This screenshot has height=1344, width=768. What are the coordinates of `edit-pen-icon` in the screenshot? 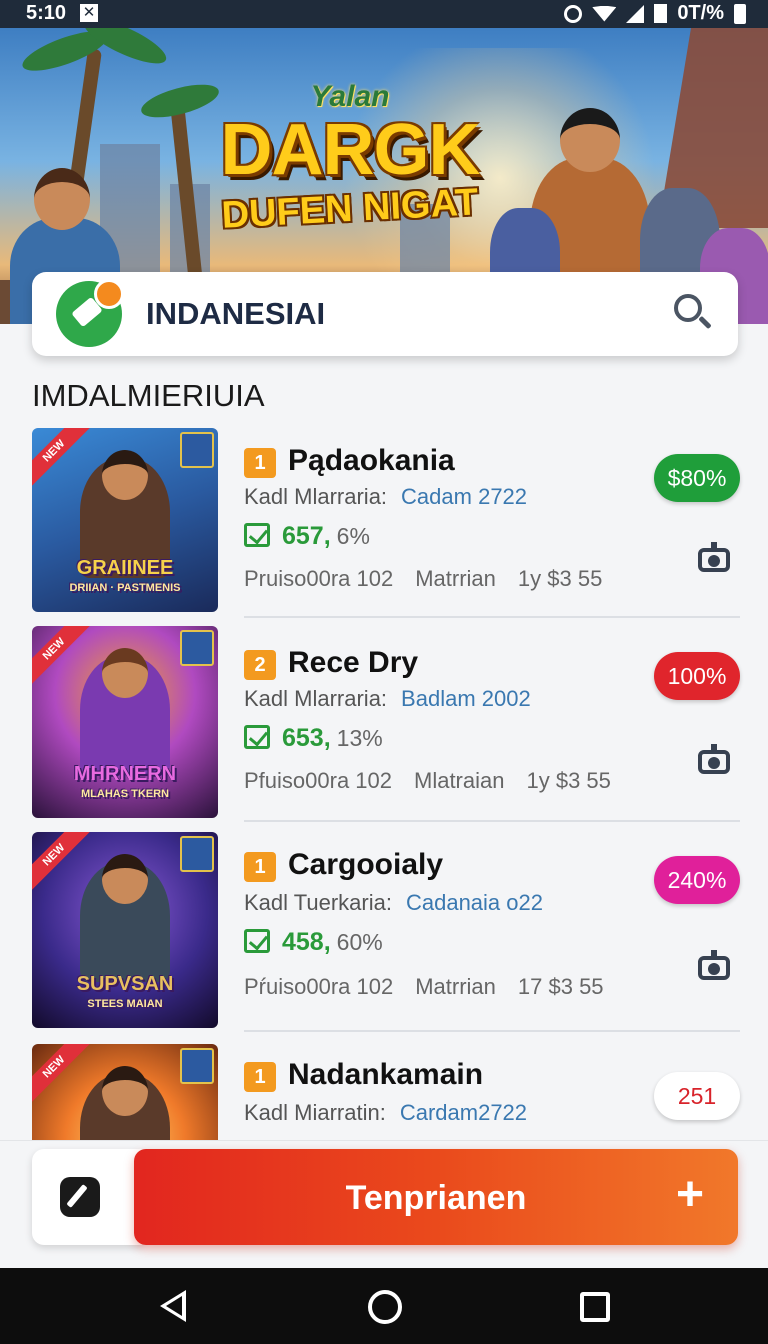 It's located at (80, 1197).